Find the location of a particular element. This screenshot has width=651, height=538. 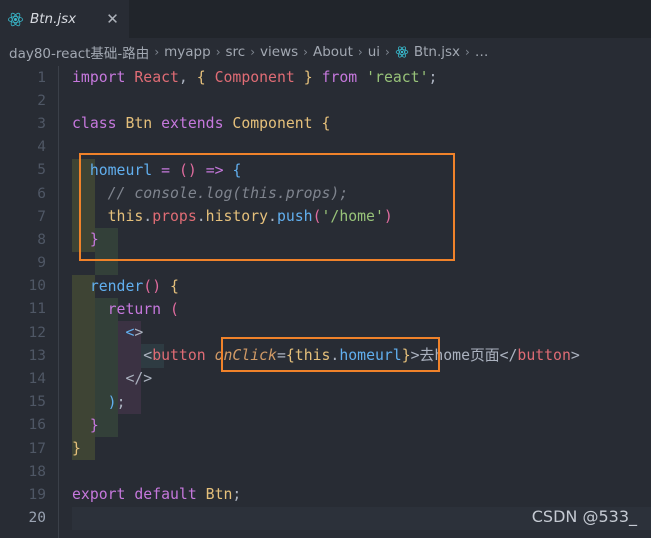

line-number: 4 is located at coordinates (41, 147).